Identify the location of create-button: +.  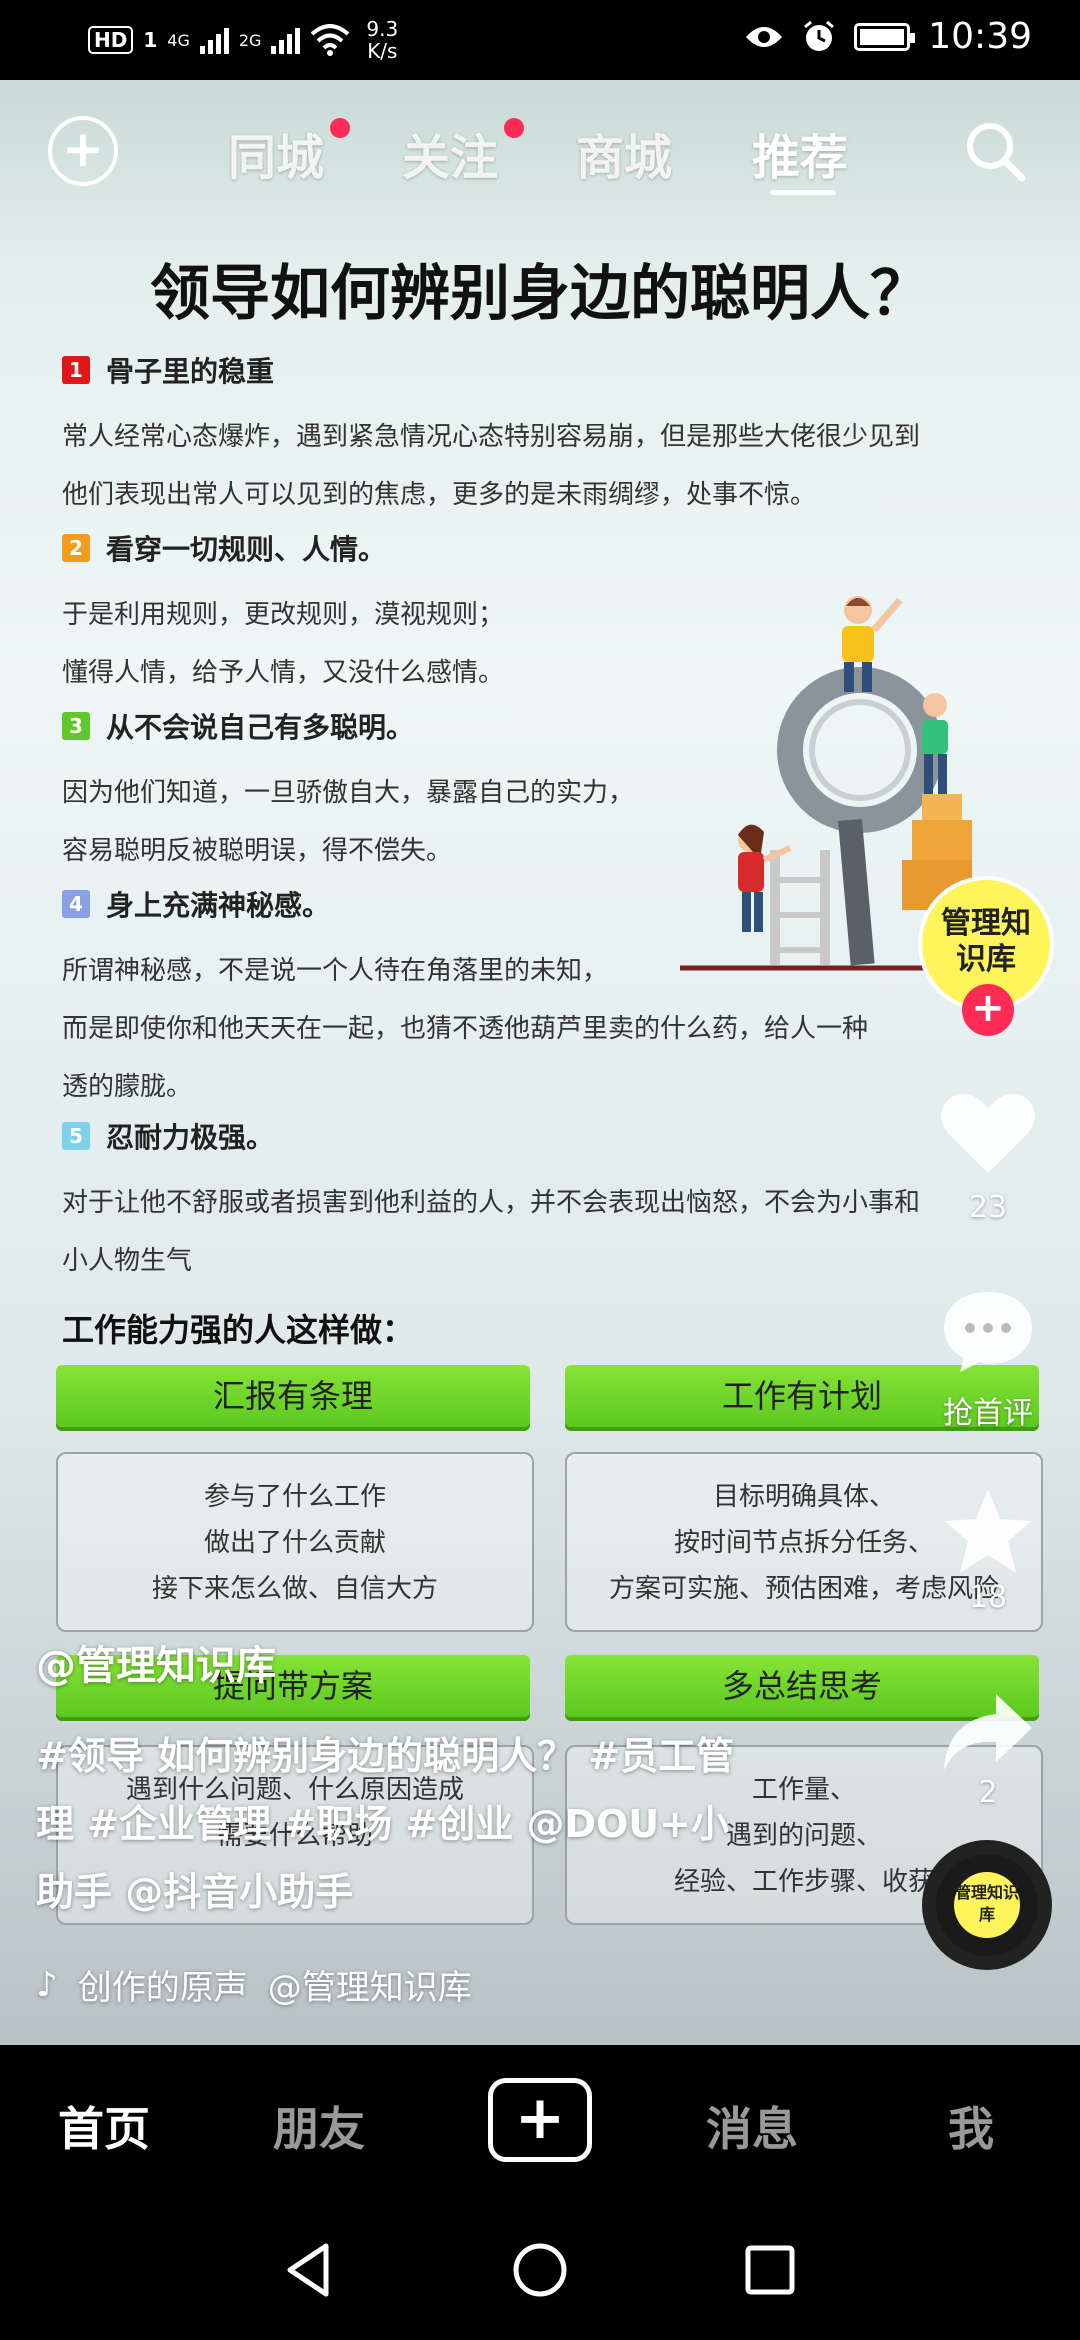
(540, 2120).